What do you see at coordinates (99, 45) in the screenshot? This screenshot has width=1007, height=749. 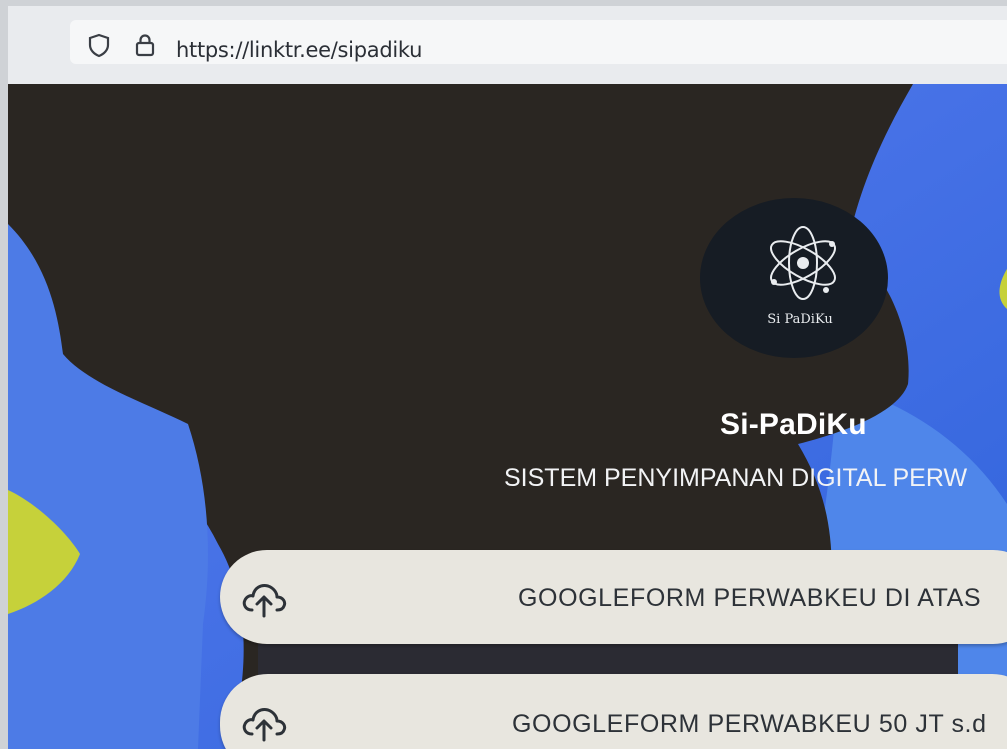 I see `shield-icon` at bounding box center [99, 45].